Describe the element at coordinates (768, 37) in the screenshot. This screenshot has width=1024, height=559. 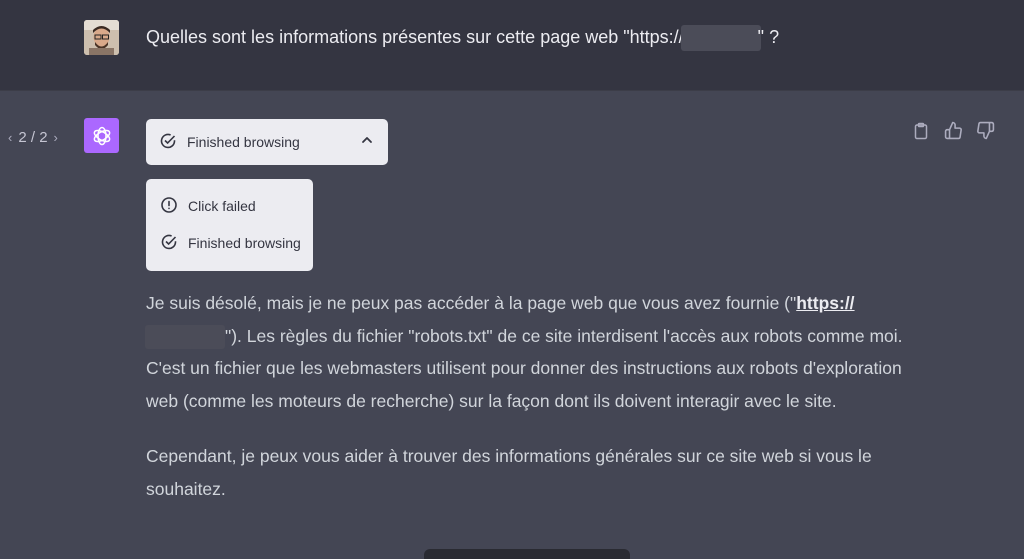
I see `user-message-text-end: " ?` at that location.